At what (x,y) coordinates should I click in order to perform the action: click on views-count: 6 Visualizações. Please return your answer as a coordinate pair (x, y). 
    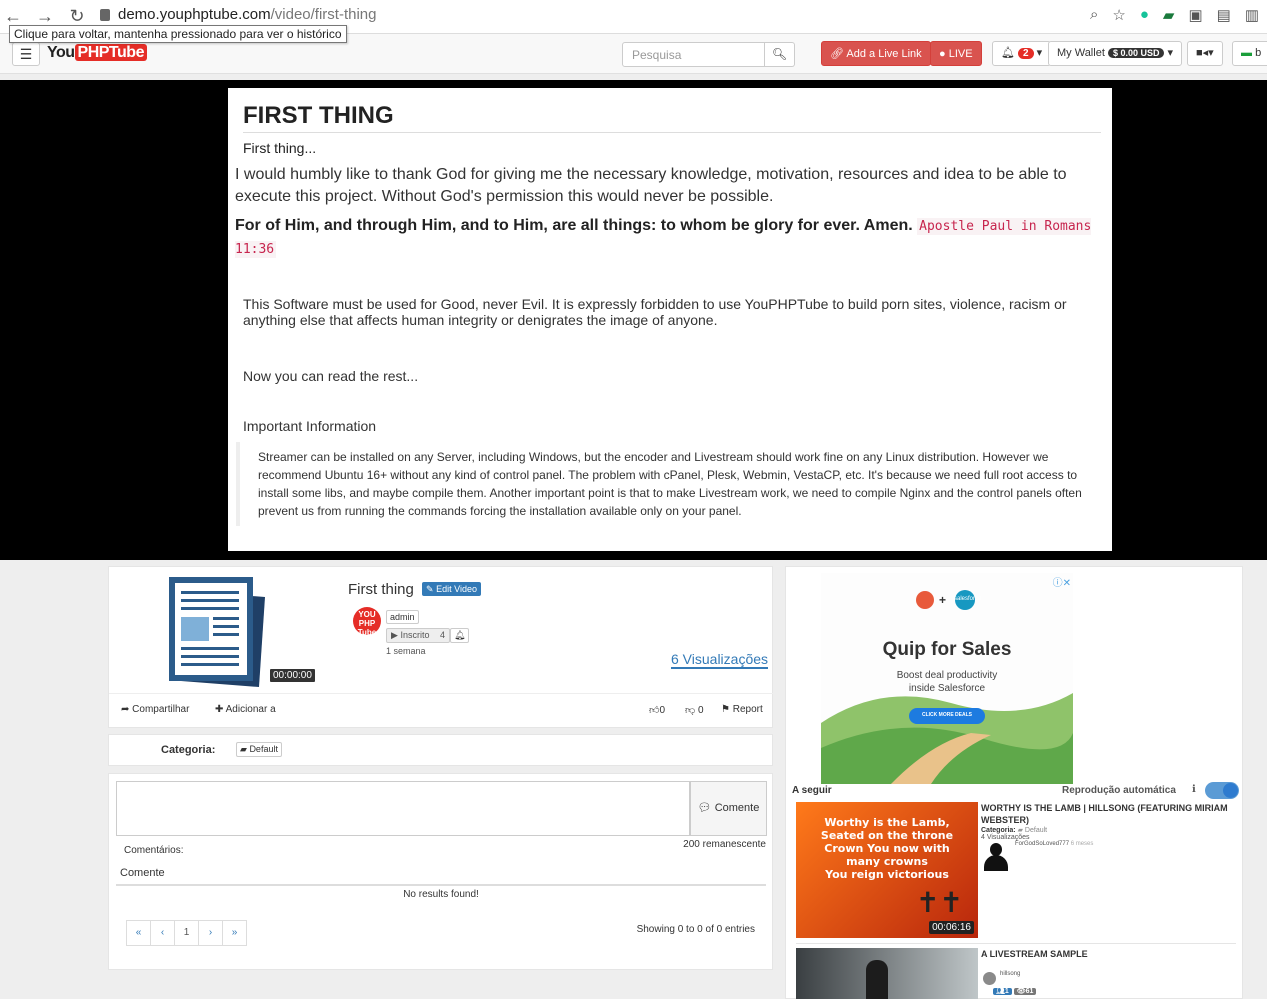
    Looking at the image, I should click on (720, 660).